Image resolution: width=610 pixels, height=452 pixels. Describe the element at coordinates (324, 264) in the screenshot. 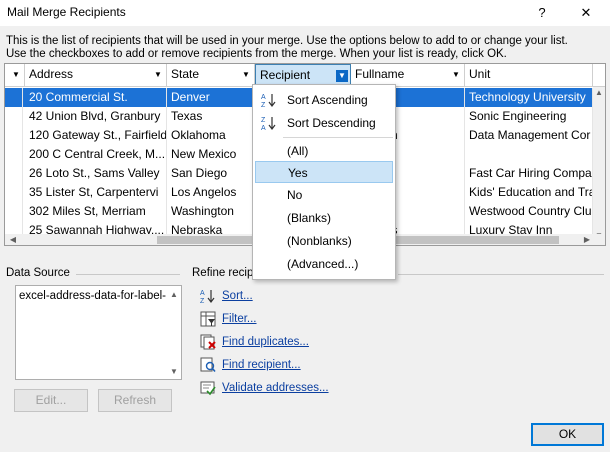

I see `menu-item-advanced: (Advanced...)` at that location.